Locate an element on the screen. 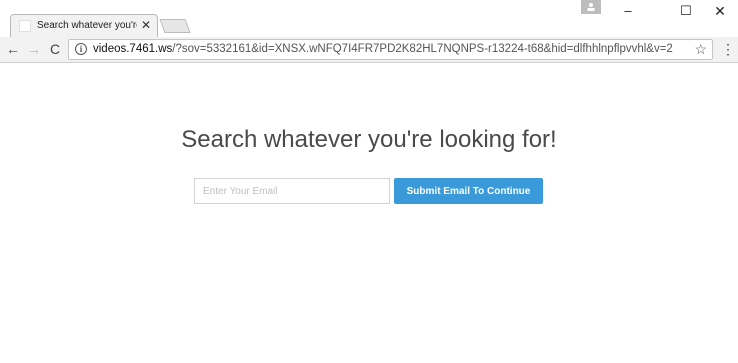  browser-tab: Search whatever you're lo ✕ is located at coordinates (84, 25).